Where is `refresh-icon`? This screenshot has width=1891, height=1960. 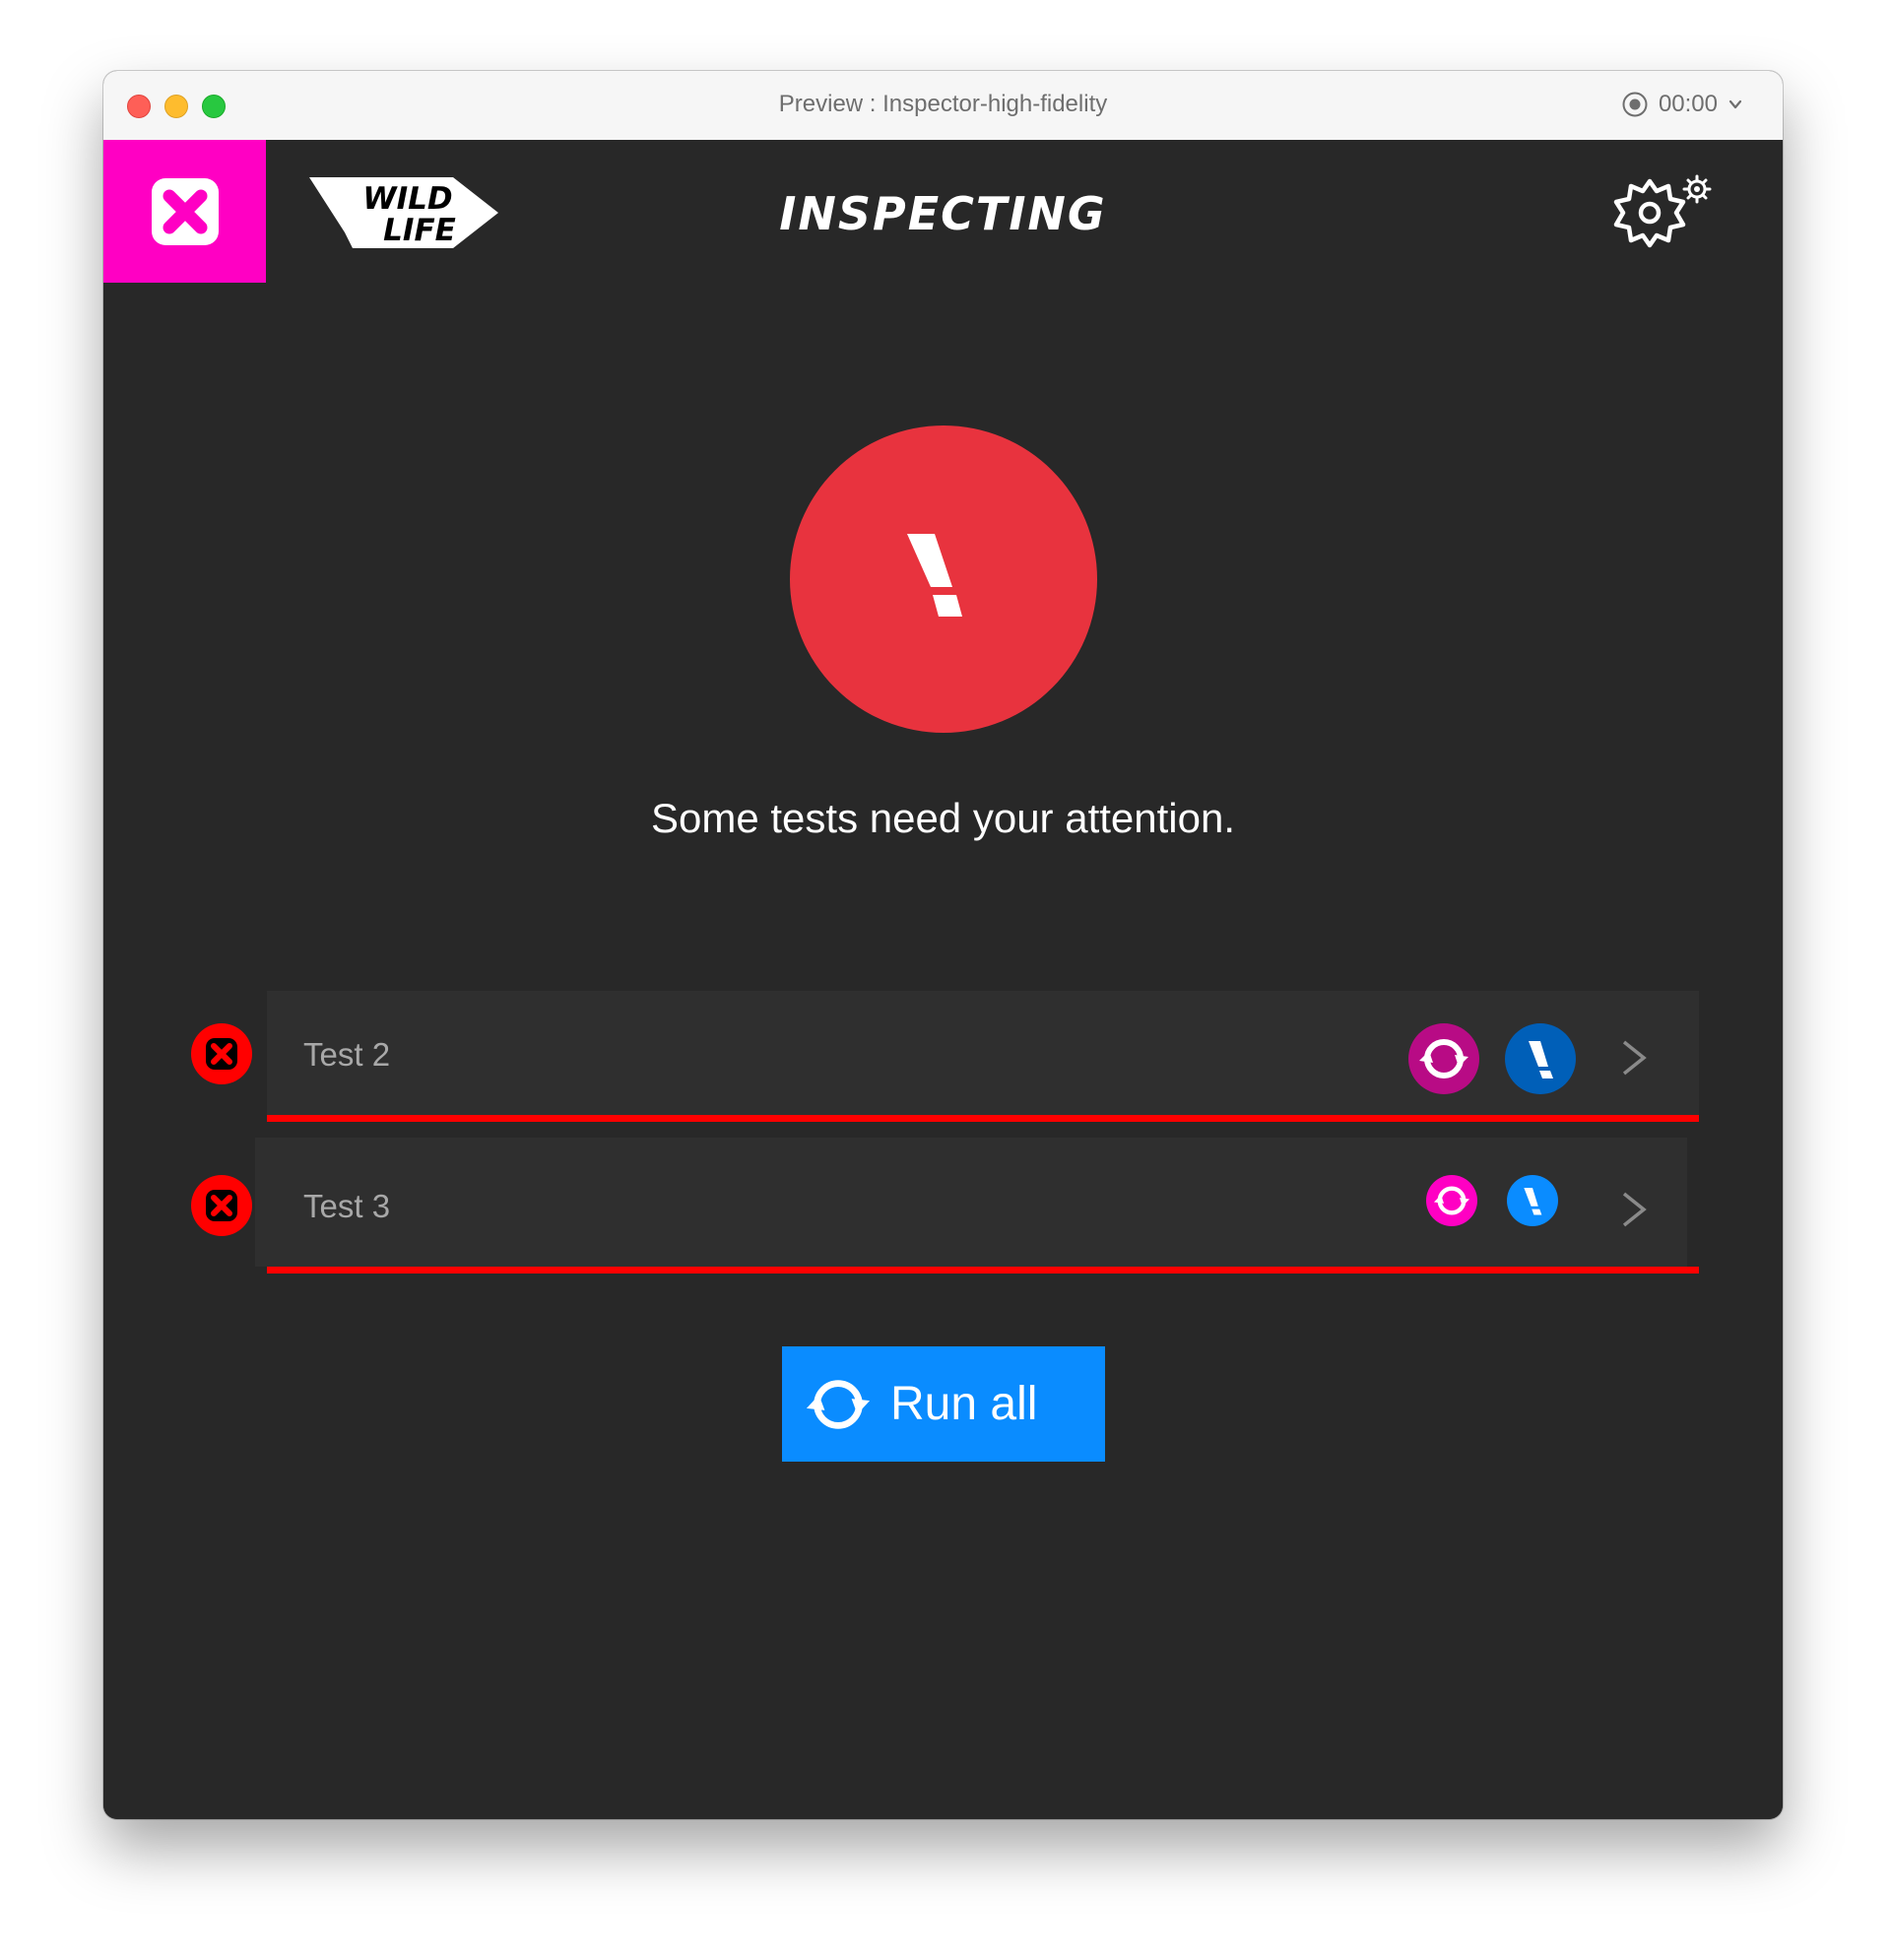
refresh-icon is located at coordinates (839, 1404).